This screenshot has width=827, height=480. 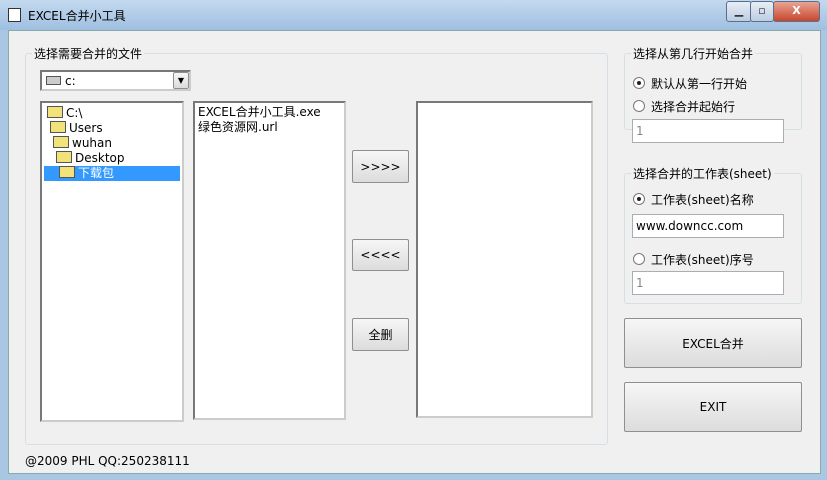 I want to click on title-bar: EXCEL合并小工具 ▁ ▫ X, so click(x=413, y=15).